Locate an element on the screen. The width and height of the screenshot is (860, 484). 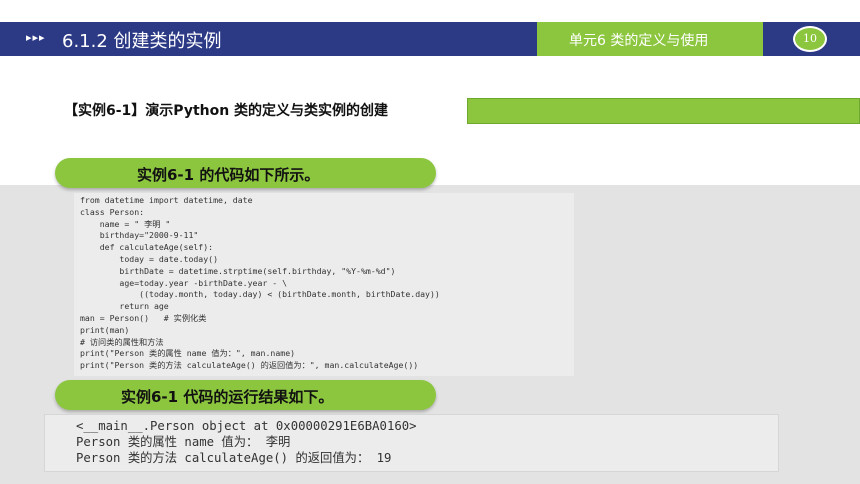
code-caption-pill: 实例6-1 的代码如下所示。 is located at coordinates (245, 173).